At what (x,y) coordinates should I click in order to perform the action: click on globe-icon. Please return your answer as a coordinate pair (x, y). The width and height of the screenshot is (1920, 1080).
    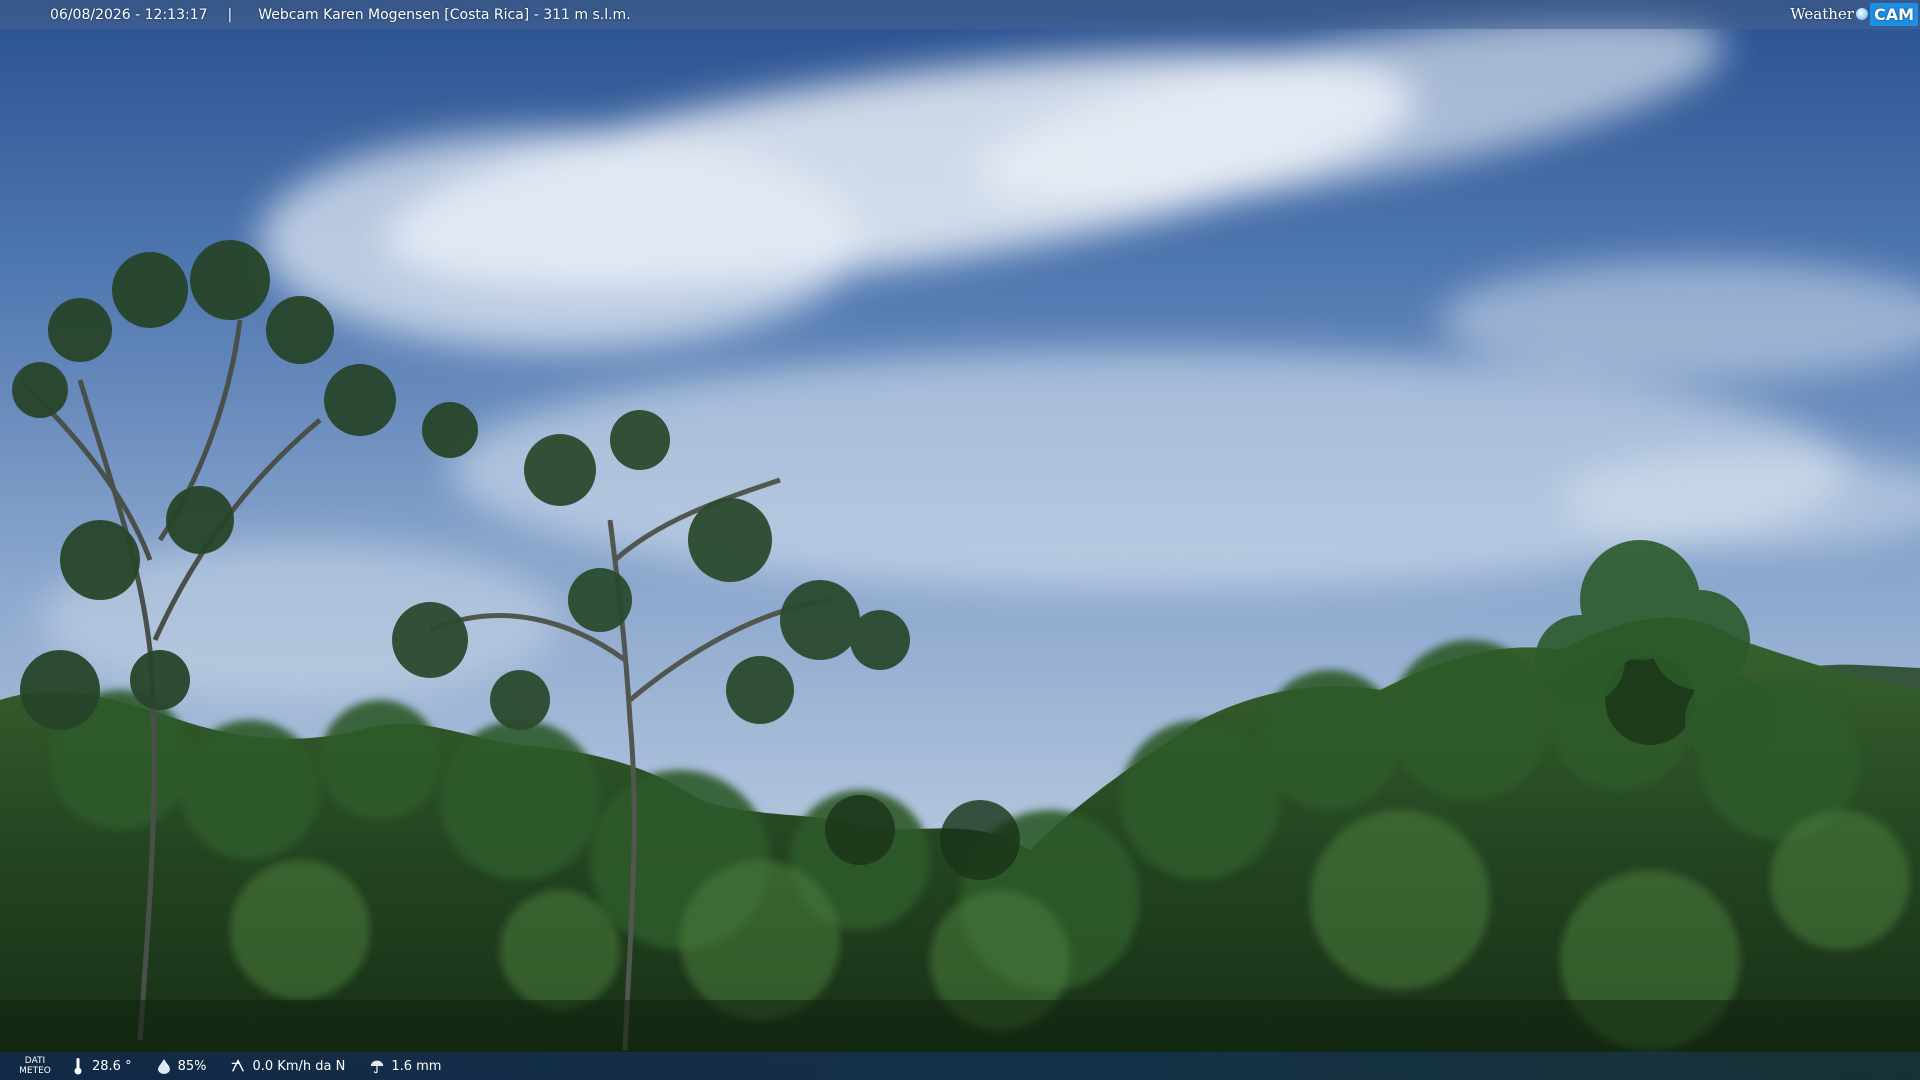
    Looking at the image, I should click on (1861, 14).